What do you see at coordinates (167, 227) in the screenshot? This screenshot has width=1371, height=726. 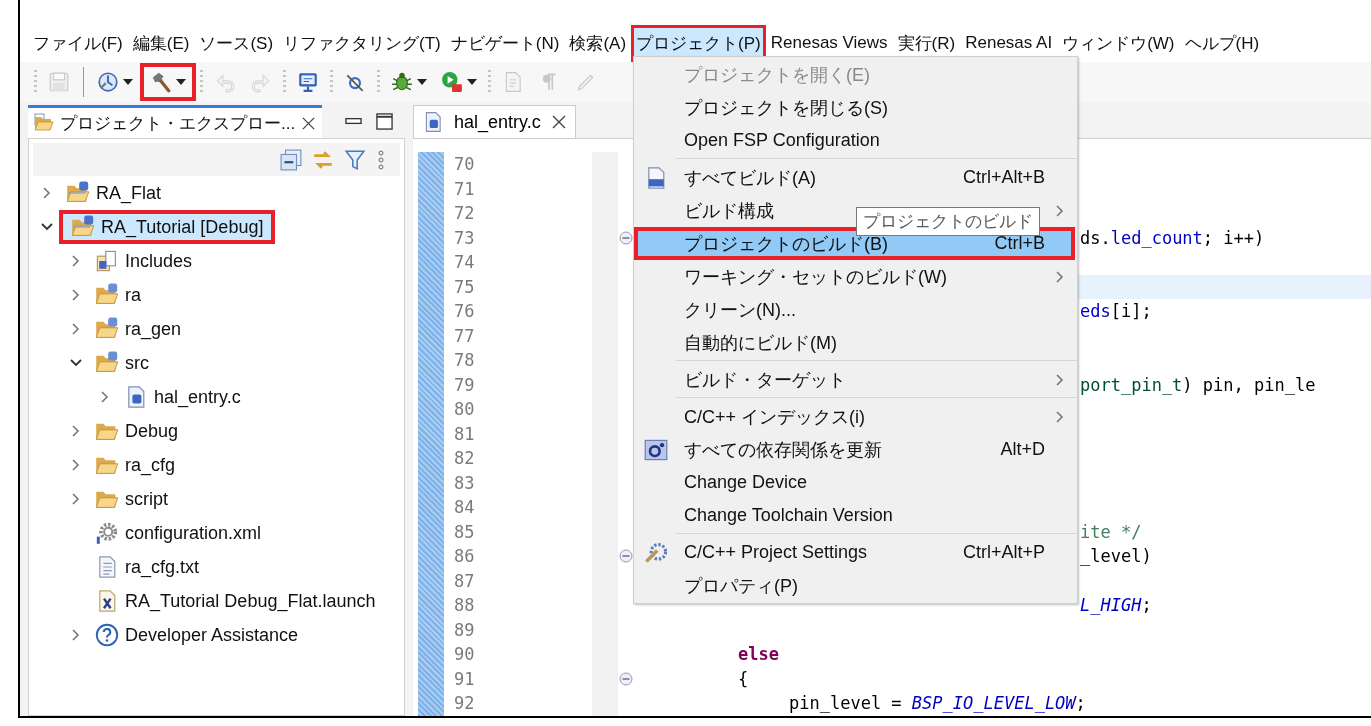 I see `tree-item: RA_Tutorial [Debug]` at bounding box center [167, 227].